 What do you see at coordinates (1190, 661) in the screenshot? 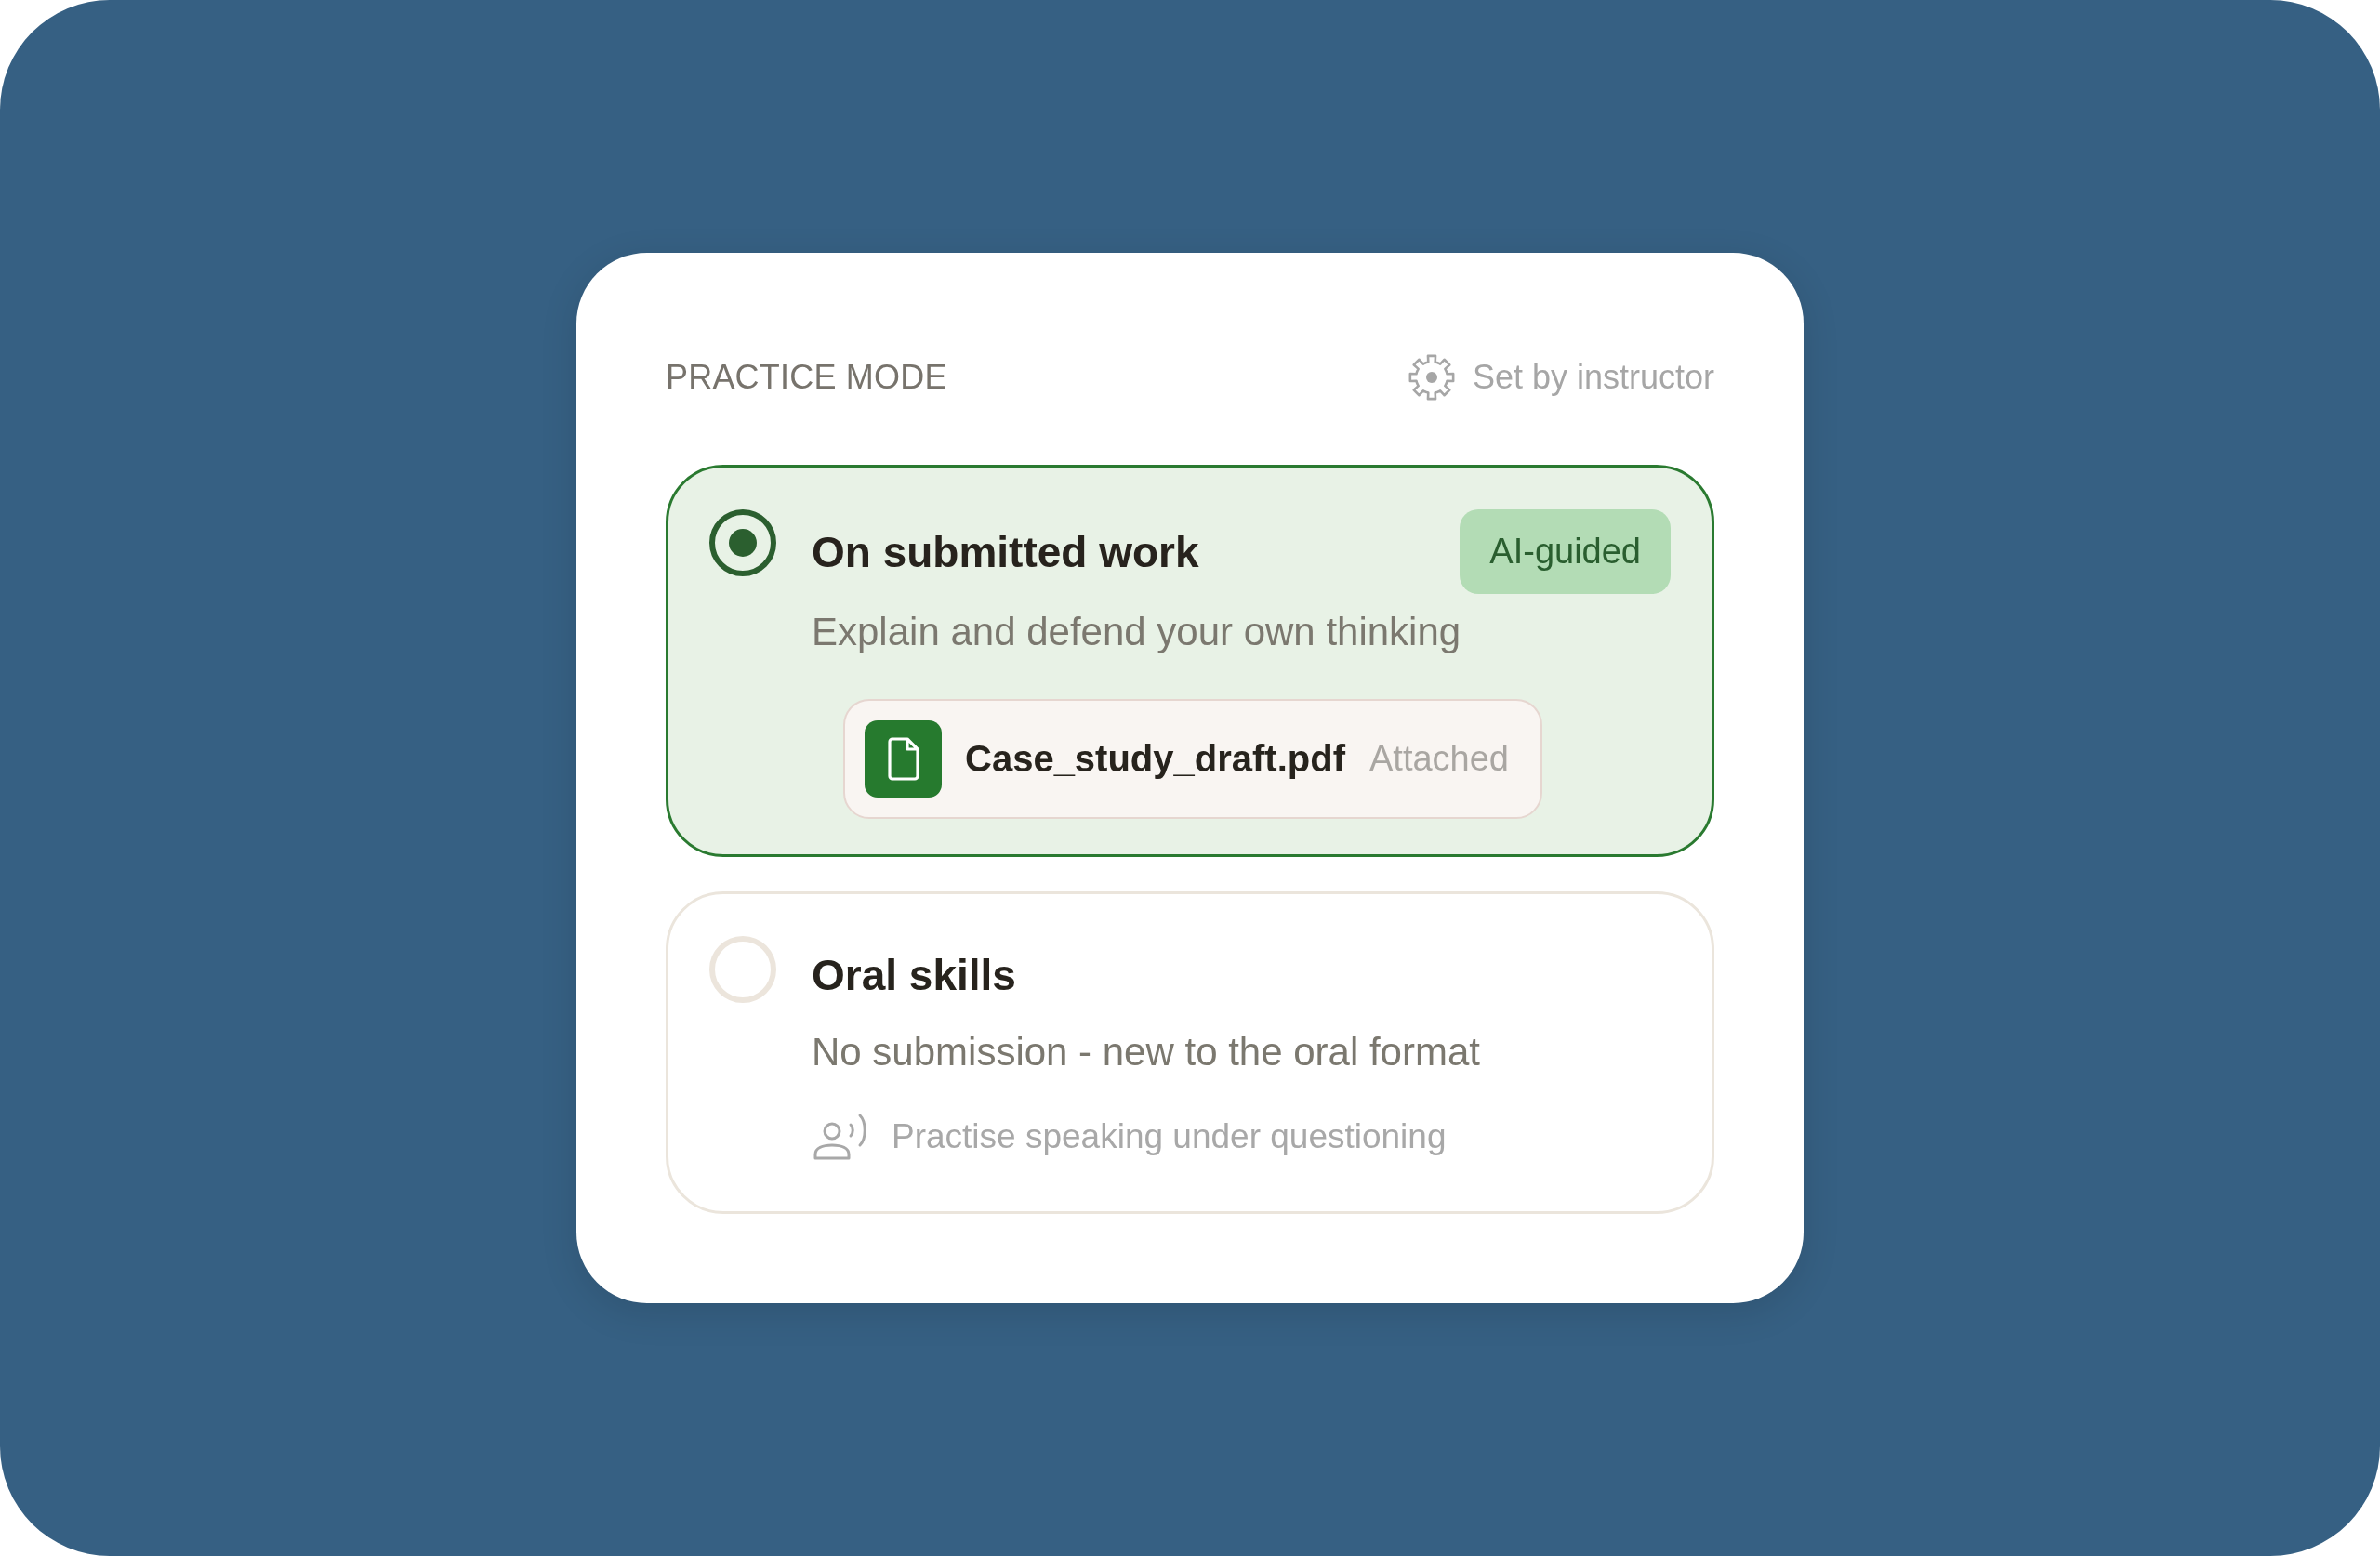
I see `option-card: On submitted work AI-guided Explain and defend your own thinking Case_study_draft.pdf Attached` at bounding box center [1190, 661].